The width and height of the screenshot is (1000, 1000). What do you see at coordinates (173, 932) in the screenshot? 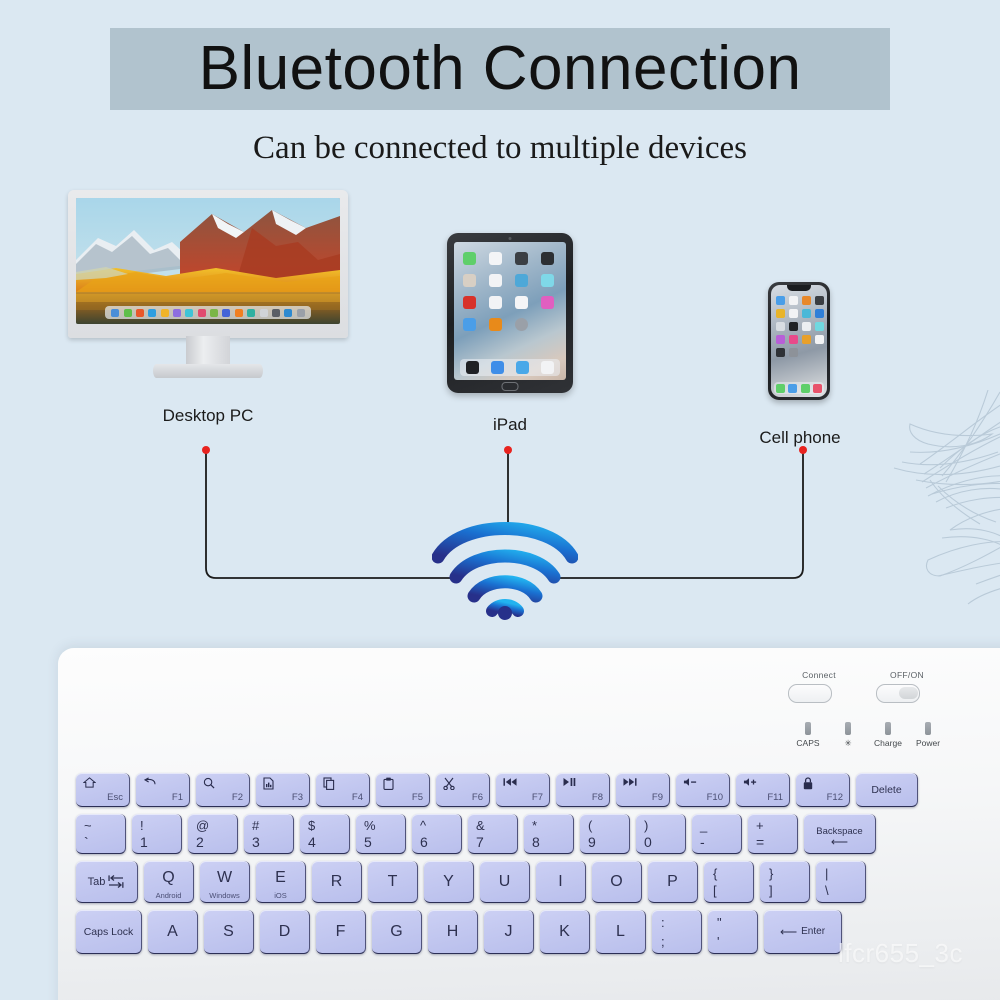
I see `a-key: A` at bounding box center [173, 932].